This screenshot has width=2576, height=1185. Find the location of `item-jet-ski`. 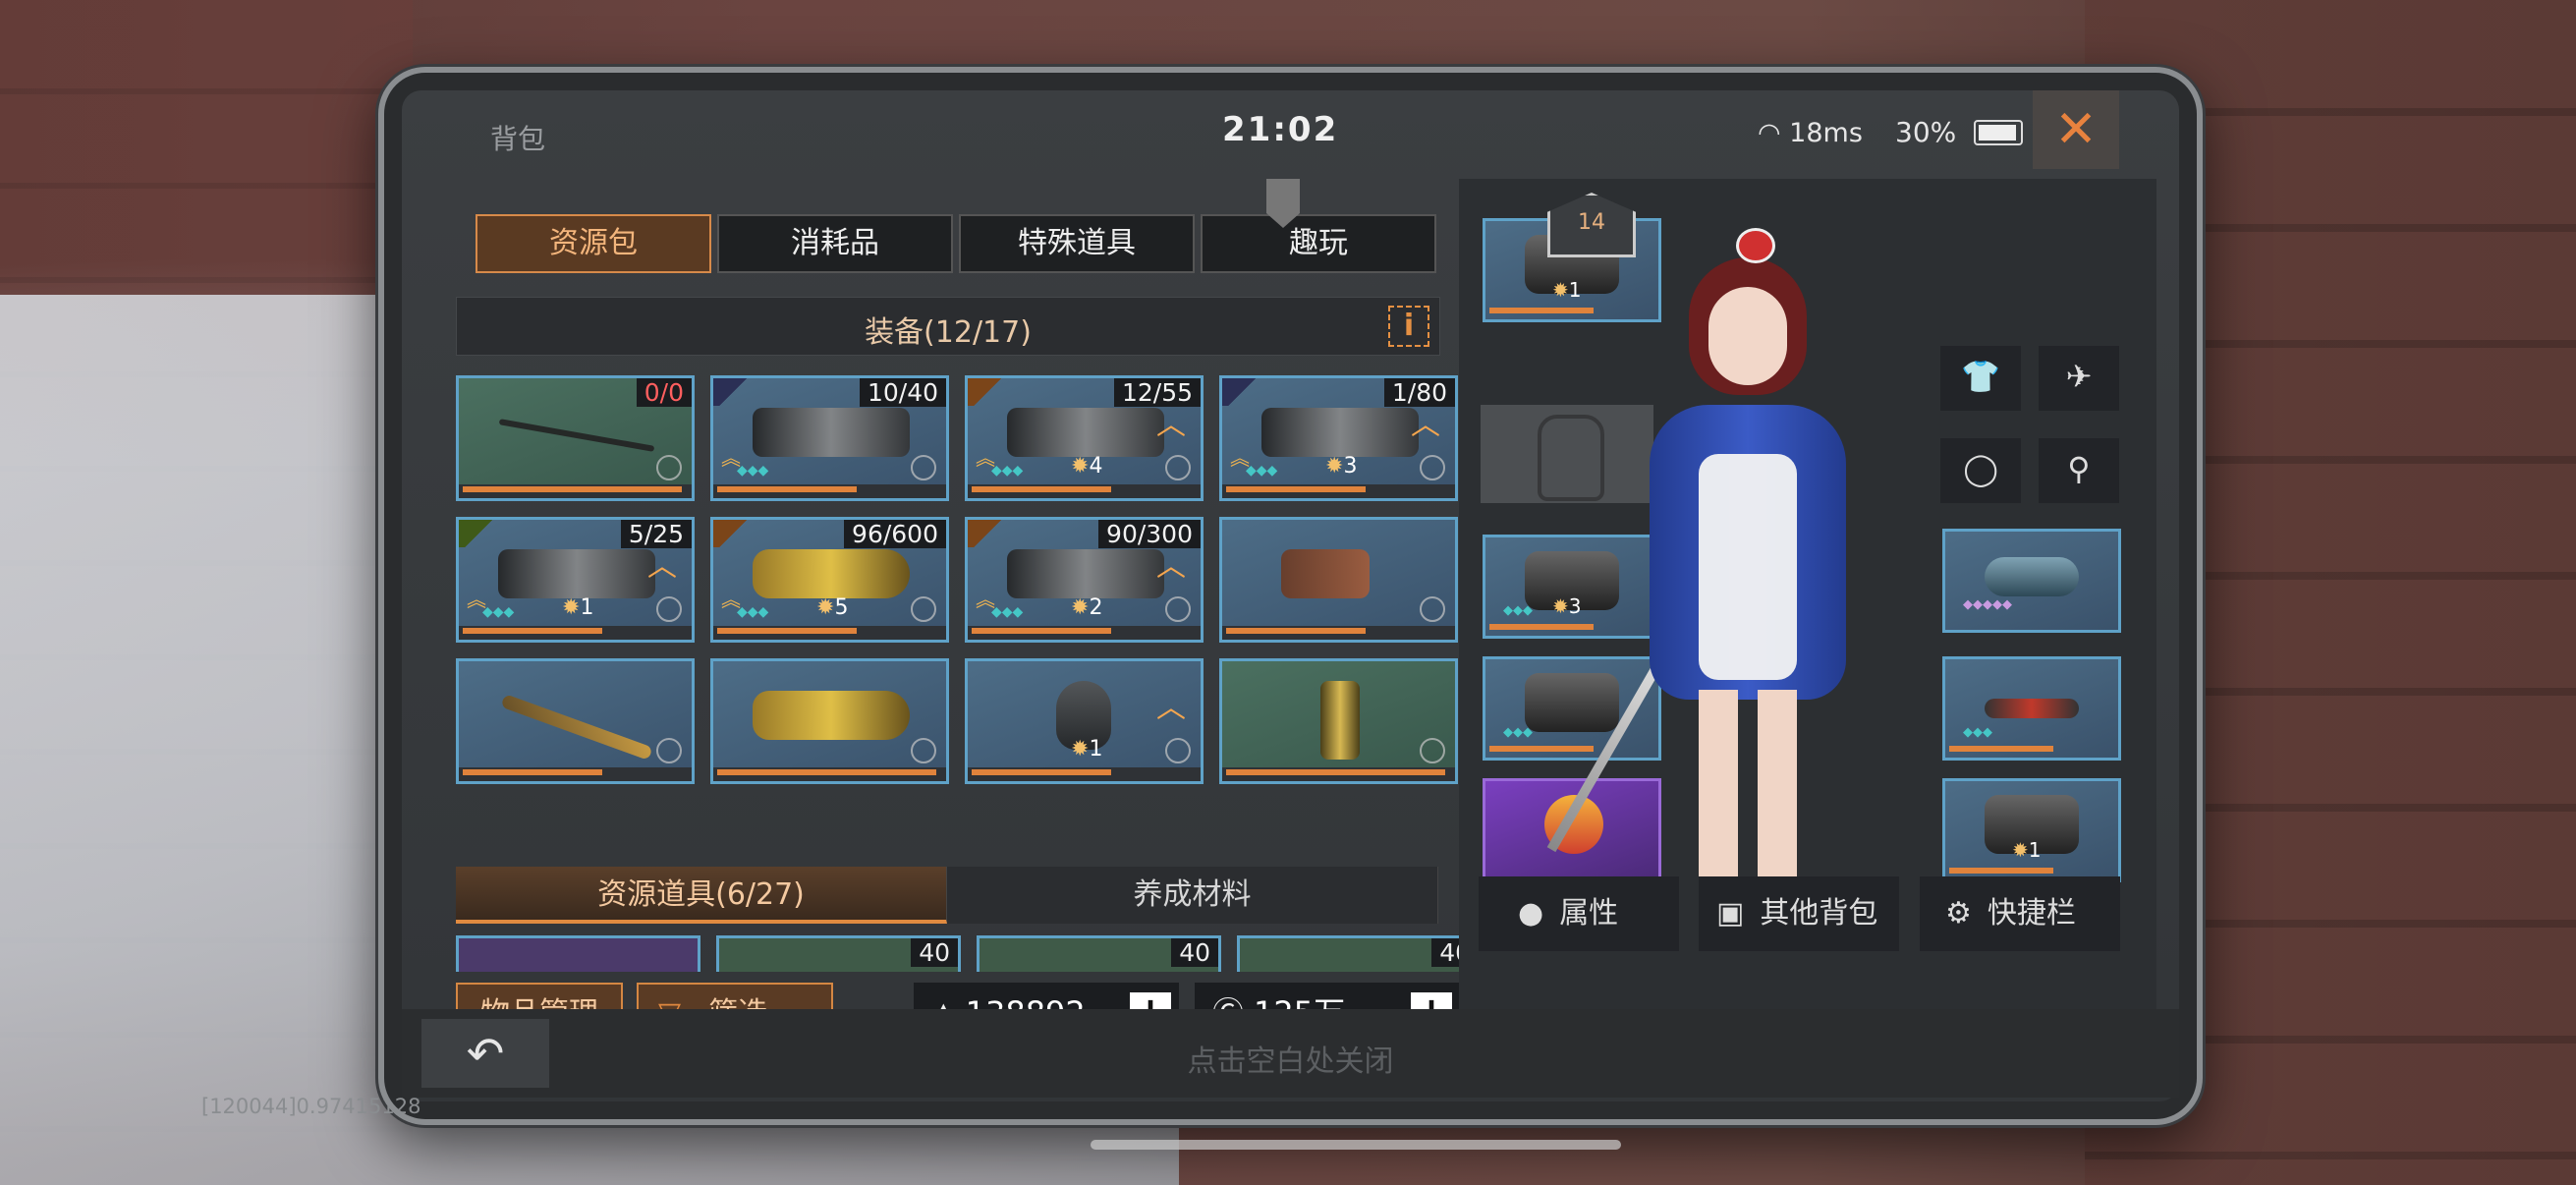

item-jet-ski is located at coordinates (829, 721).